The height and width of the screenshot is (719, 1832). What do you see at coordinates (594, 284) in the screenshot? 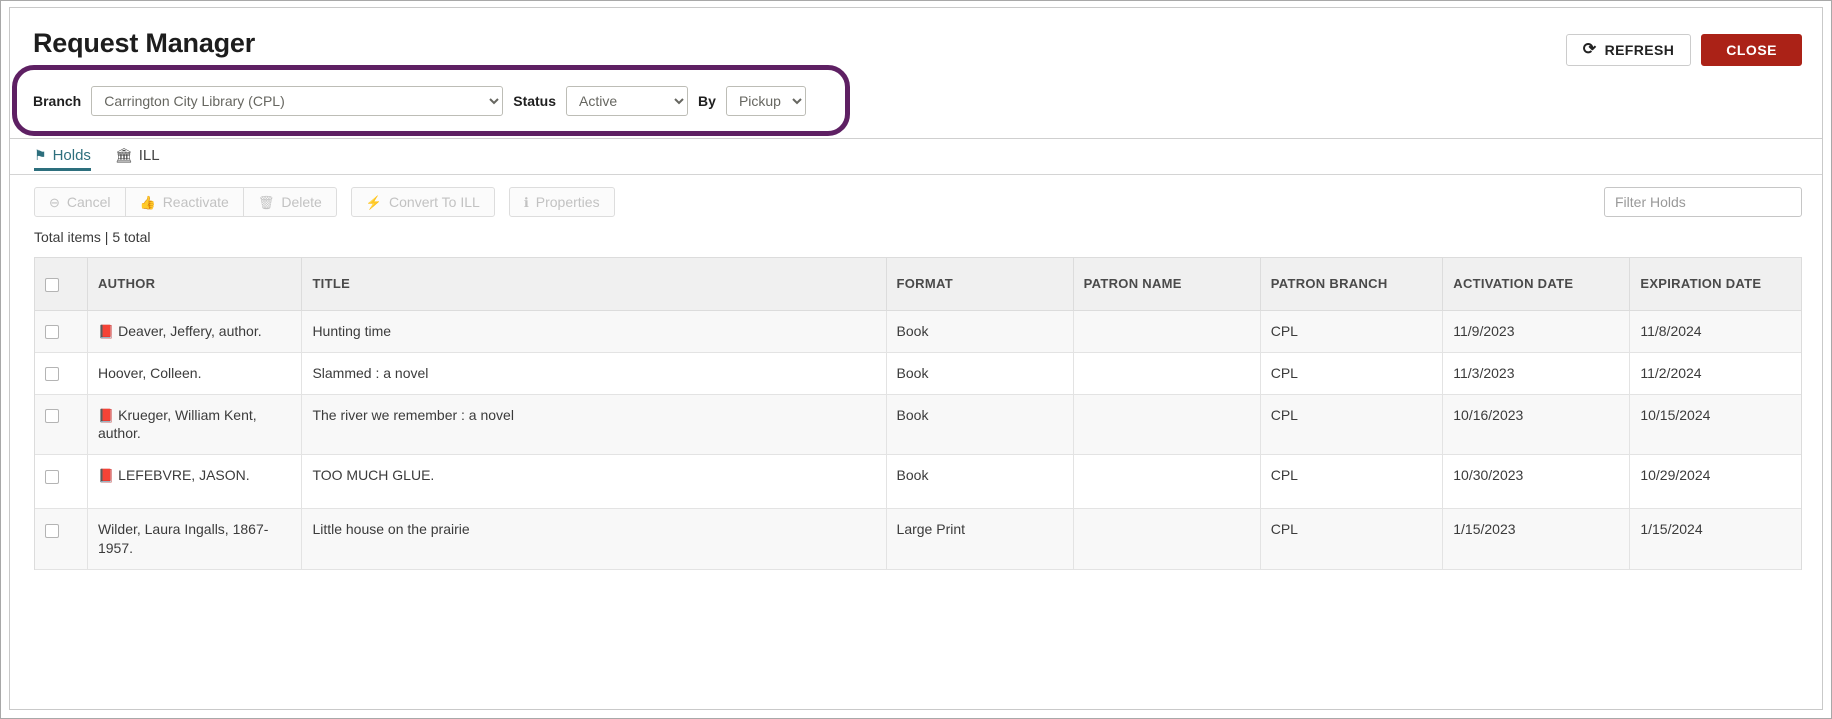
I see `column-header-title: TITLE` at bounding box center [594, 284].